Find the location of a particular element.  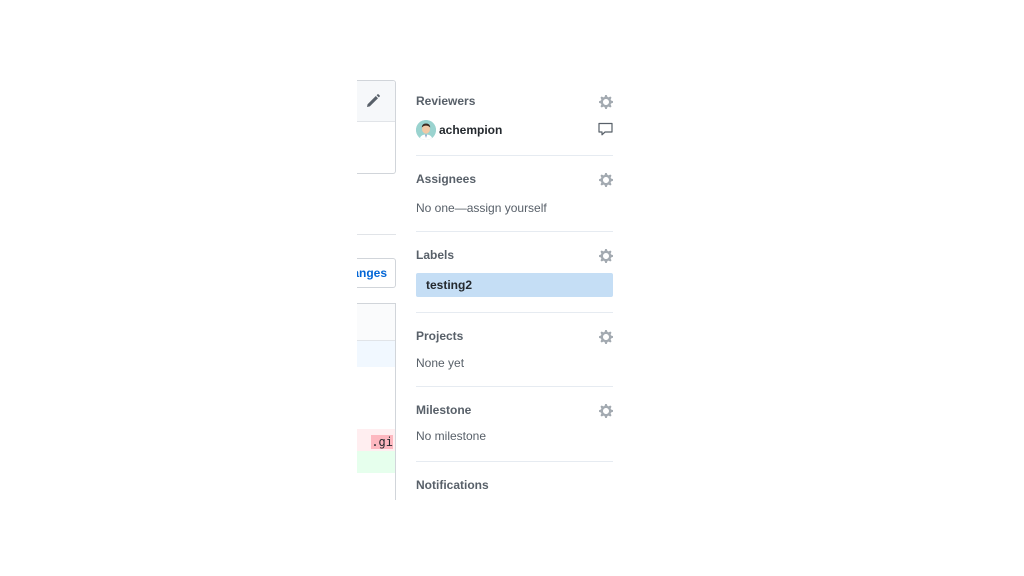

diff-added-line is located at coordinates (376, 462).